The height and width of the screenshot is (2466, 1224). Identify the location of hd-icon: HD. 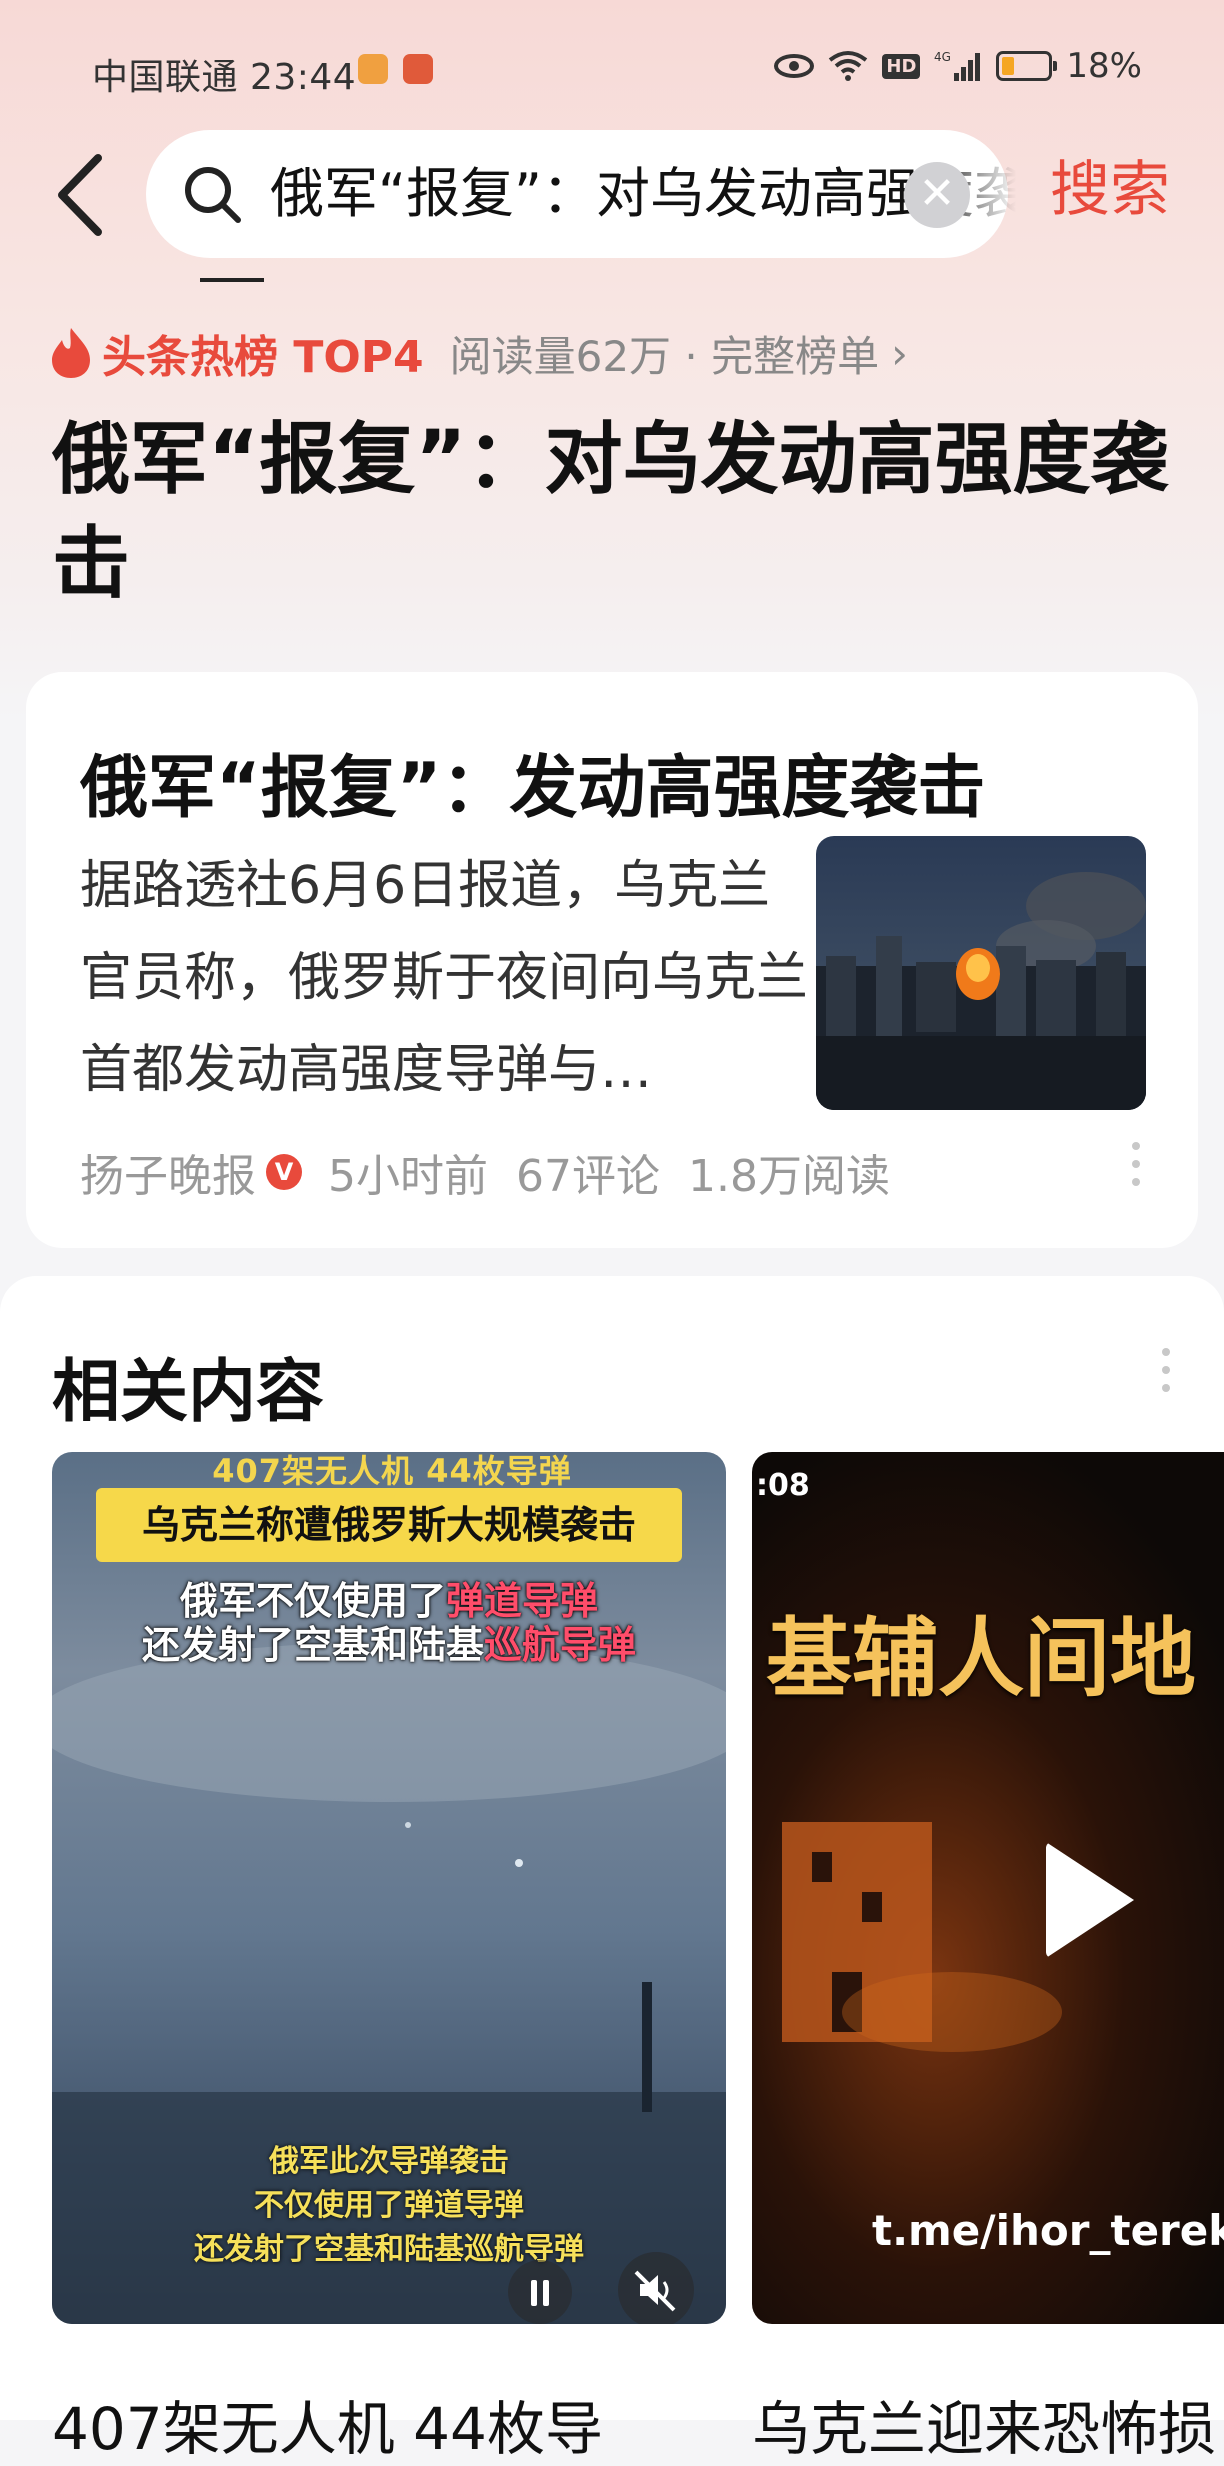
(901, 66).